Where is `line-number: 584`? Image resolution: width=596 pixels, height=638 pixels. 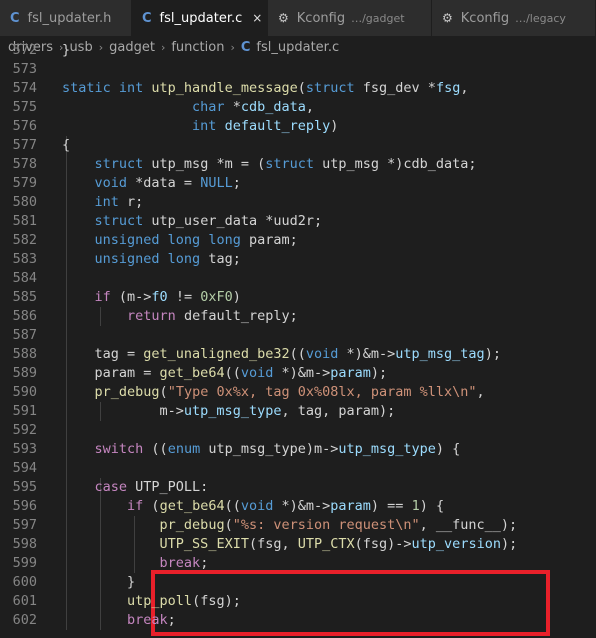 line-number: 584 is located at coordinates (24, 278).